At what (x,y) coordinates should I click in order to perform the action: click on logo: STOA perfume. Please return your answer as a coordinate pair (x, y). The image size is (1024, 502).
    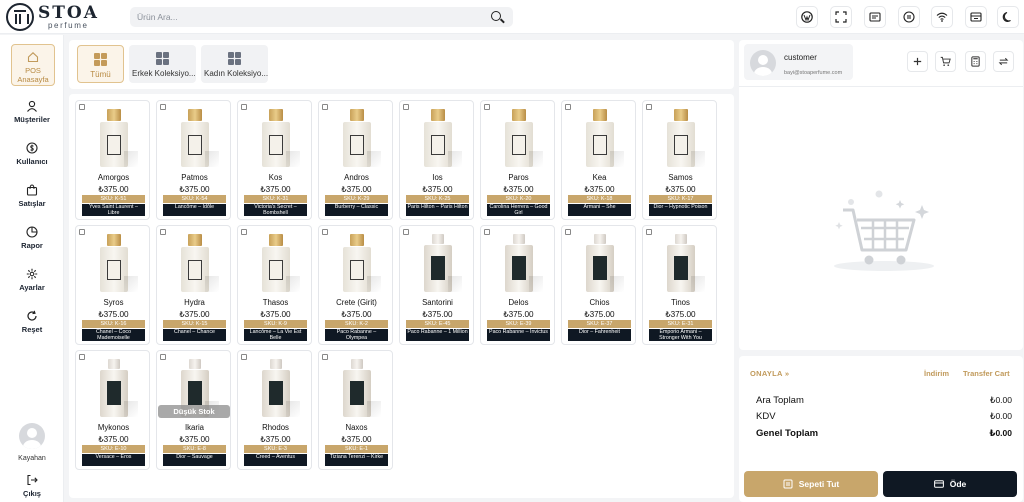
    Looking at the image, I should click on (51, 17).